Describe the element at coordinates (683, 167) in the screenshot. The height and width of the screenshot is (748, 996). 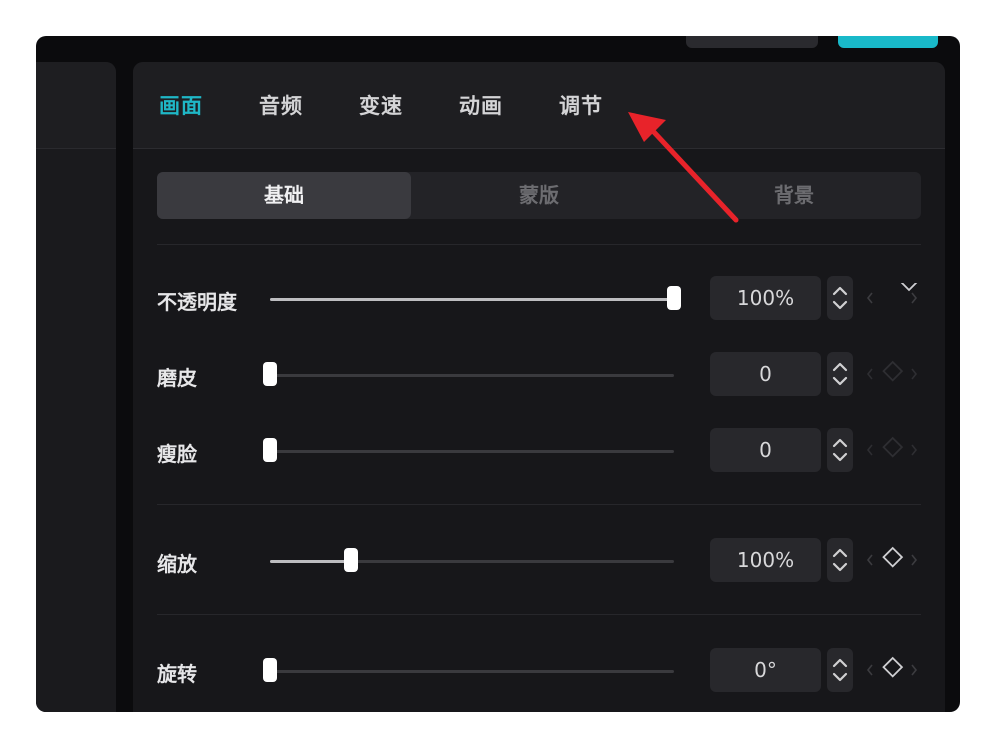
I see `annotation-arrow-icon` at that location.